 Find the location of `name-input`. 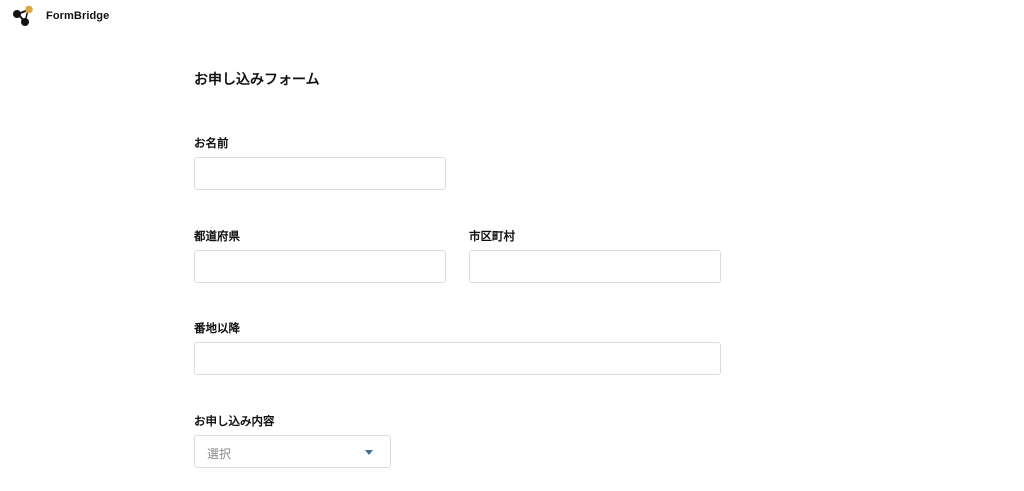

name-input is located at coordinates (320, 173).